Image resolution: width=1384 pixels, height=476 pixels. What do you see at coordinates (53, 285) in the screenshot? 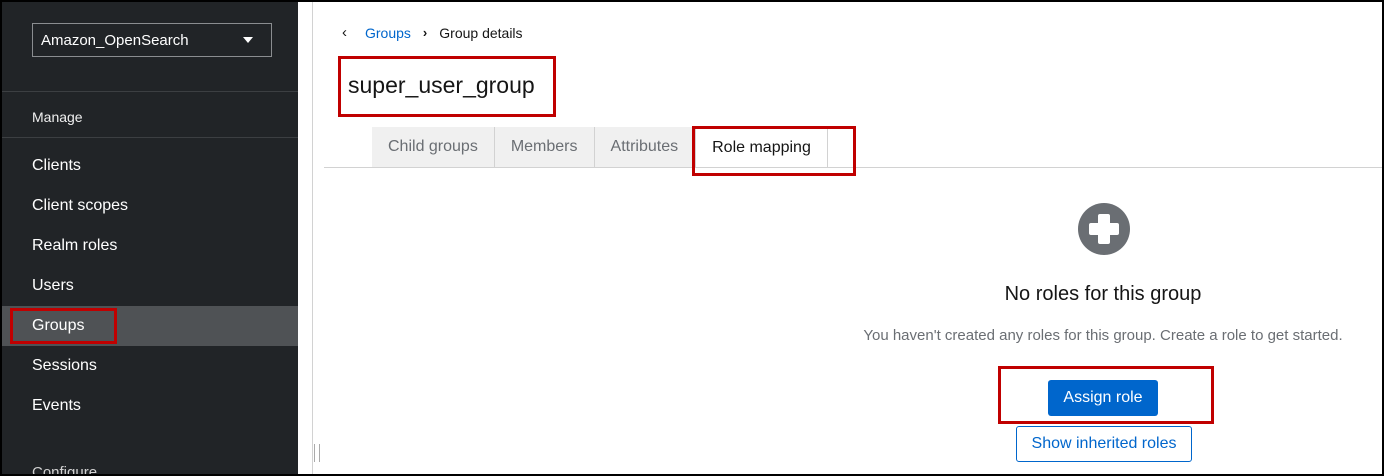
I see `sidebar-item-label: Users` at bounding box center [53, 285].